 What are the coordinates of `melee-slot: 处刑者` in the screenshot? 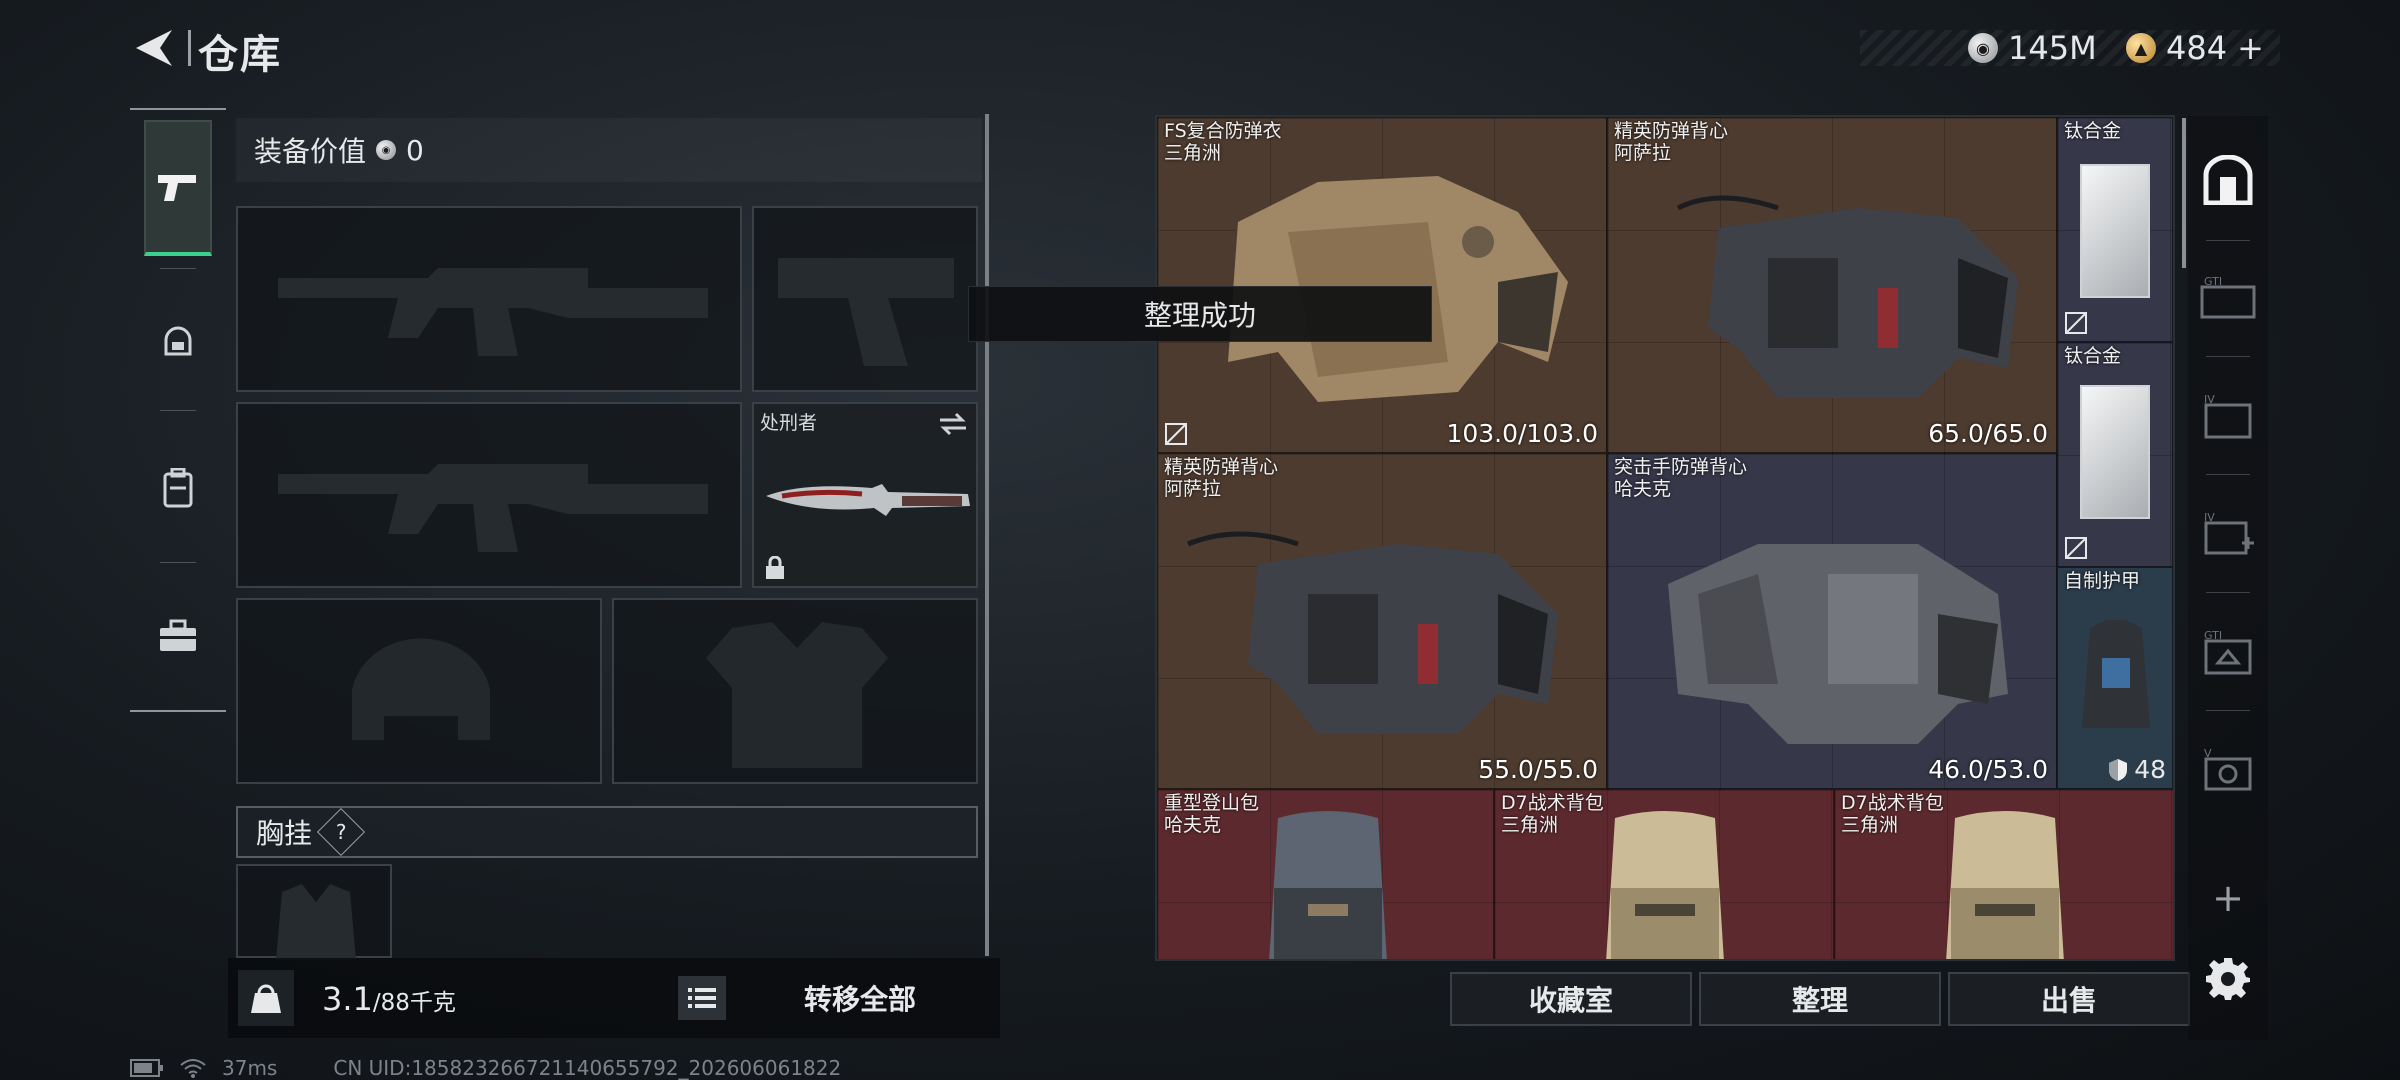 It's located at (865, 495).